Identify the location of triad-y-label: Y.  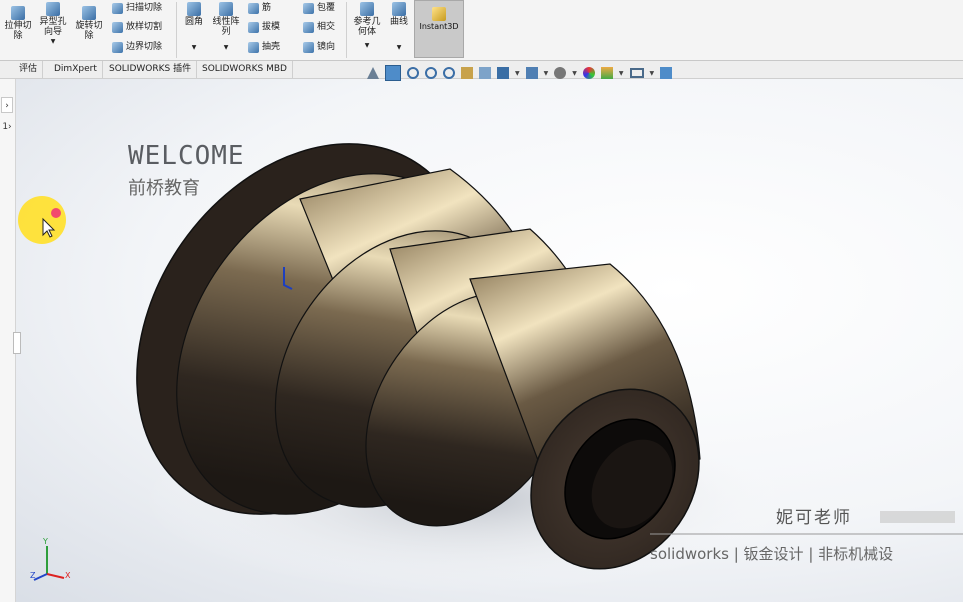
(45, 541).